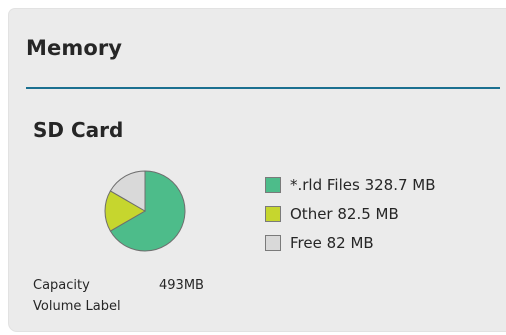 This screenshot has width=506, height=335. What do you see at coordinates (344, 213) in the screenshot?
I see `legend-label-other: Other 82.5 MB` at bounding box center [344, 213].